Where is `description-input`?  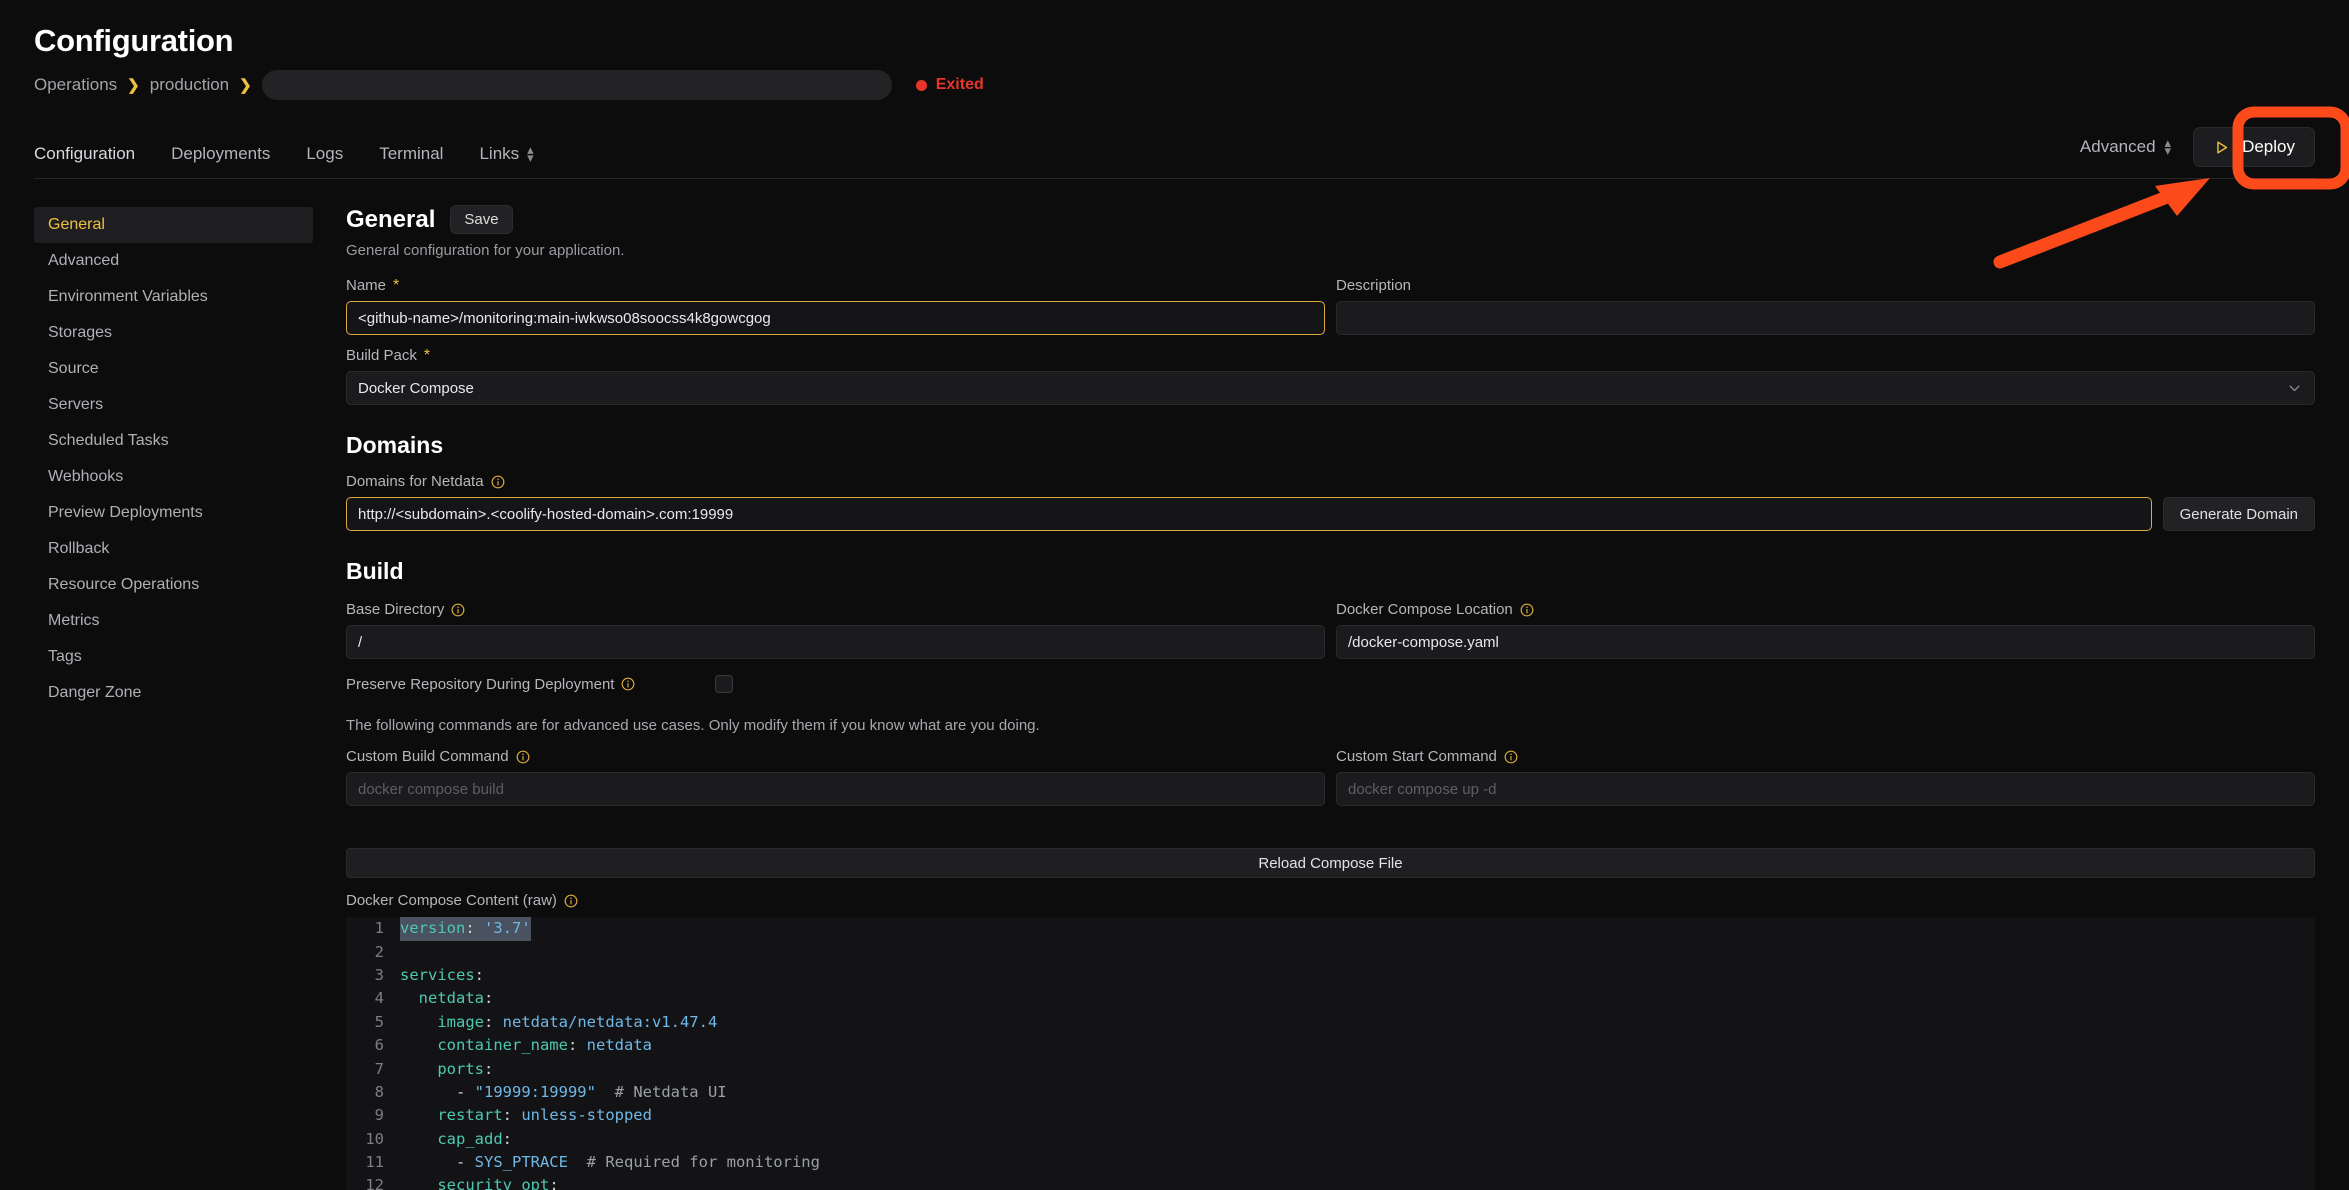 description-input is located at coordinates (1825, 318).